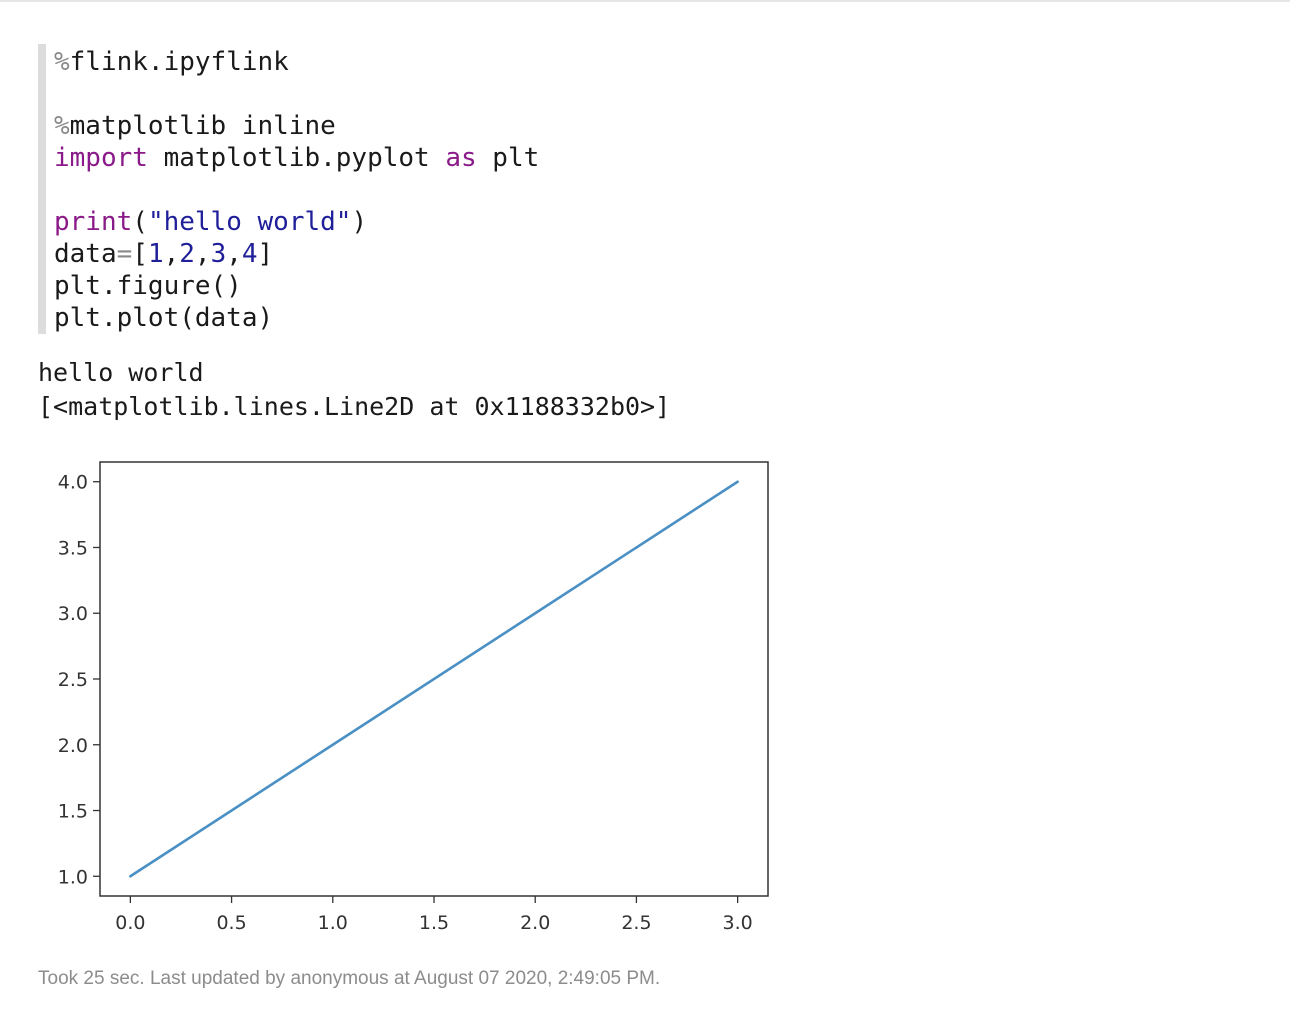 This screenshot has height=1012, width=1290. What do you see at coordinates (121, 372) in the screenshot?
I see `output-stdout: hello world` at bounding box center [121, 372].